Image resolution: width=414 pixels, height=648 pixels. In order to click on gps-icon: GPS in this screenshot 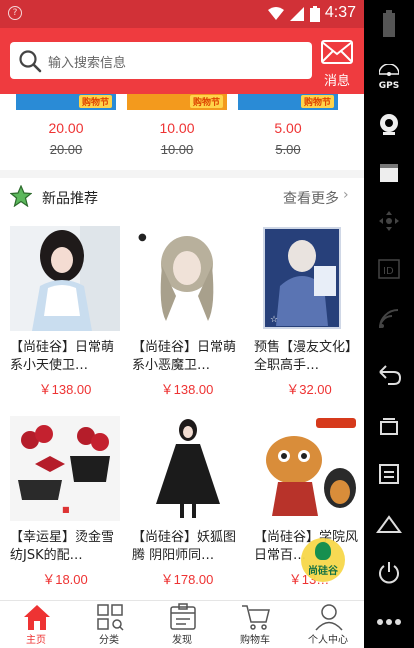, I will do `click(389, 77)`.